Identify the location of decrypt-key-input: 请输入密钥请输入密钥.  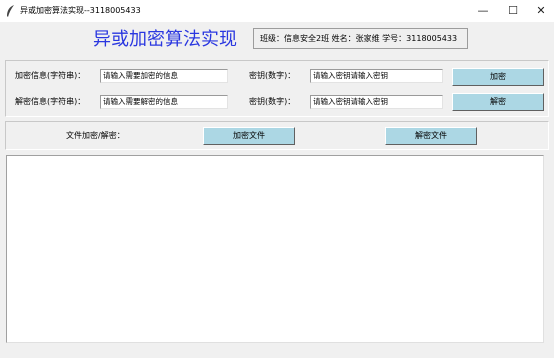
(376, 102).